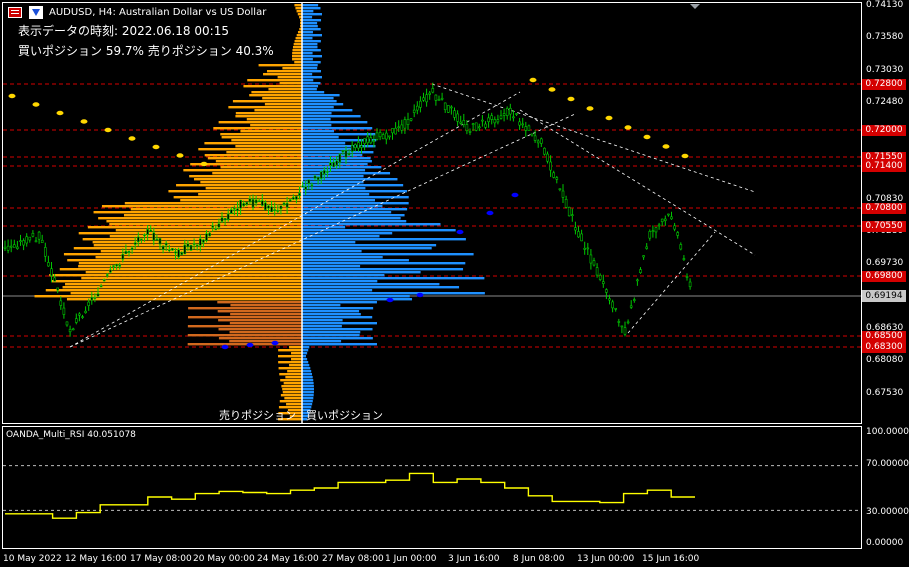 The height and width of the screenshot is (567, 909). What do you see at coordinates (885, 37) in the screenshot?
I see `price-axis-label: 0.73580` at bounding box center [885, 37].